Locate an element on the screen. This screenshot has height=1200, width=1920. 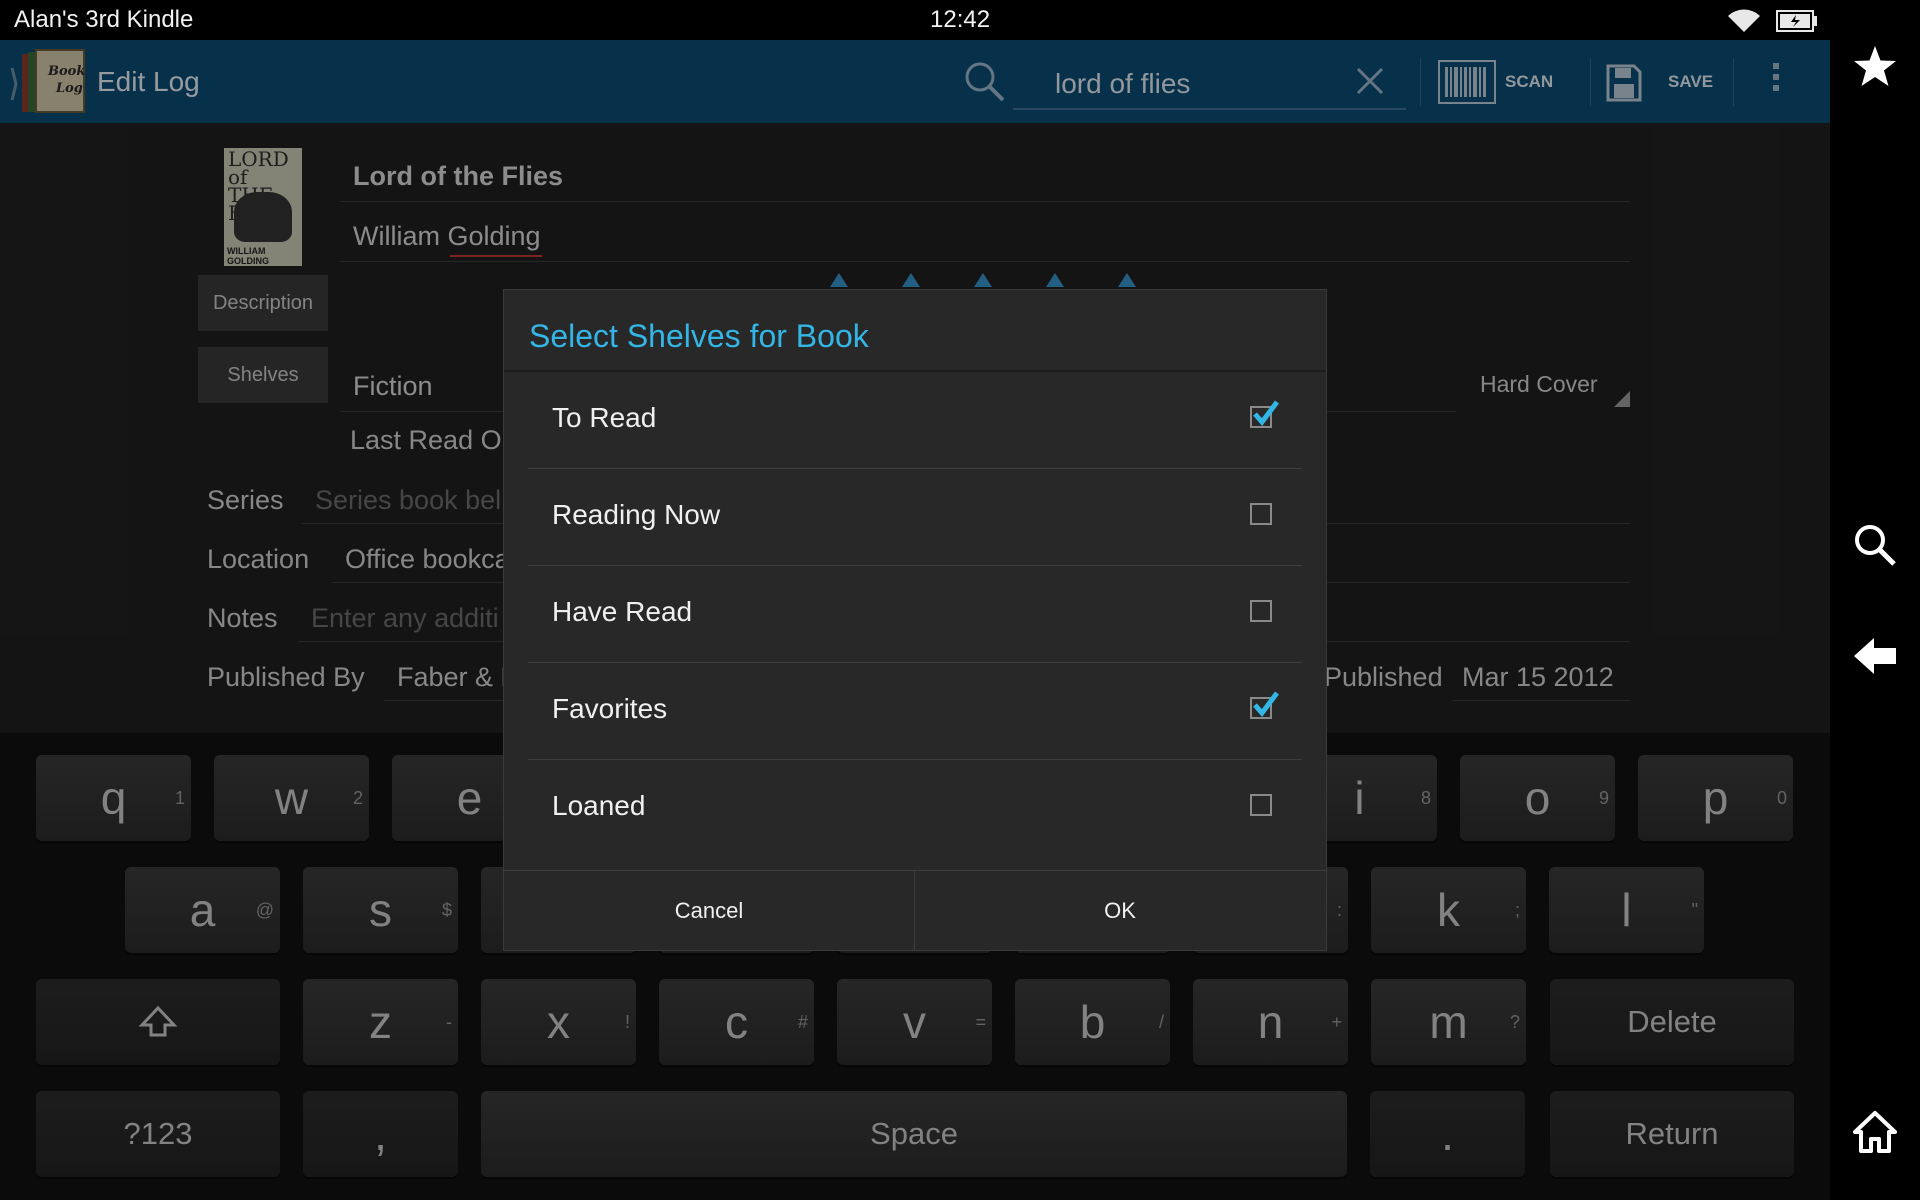
series-placeholder: Series book bel is located at coordinates (408, 500).